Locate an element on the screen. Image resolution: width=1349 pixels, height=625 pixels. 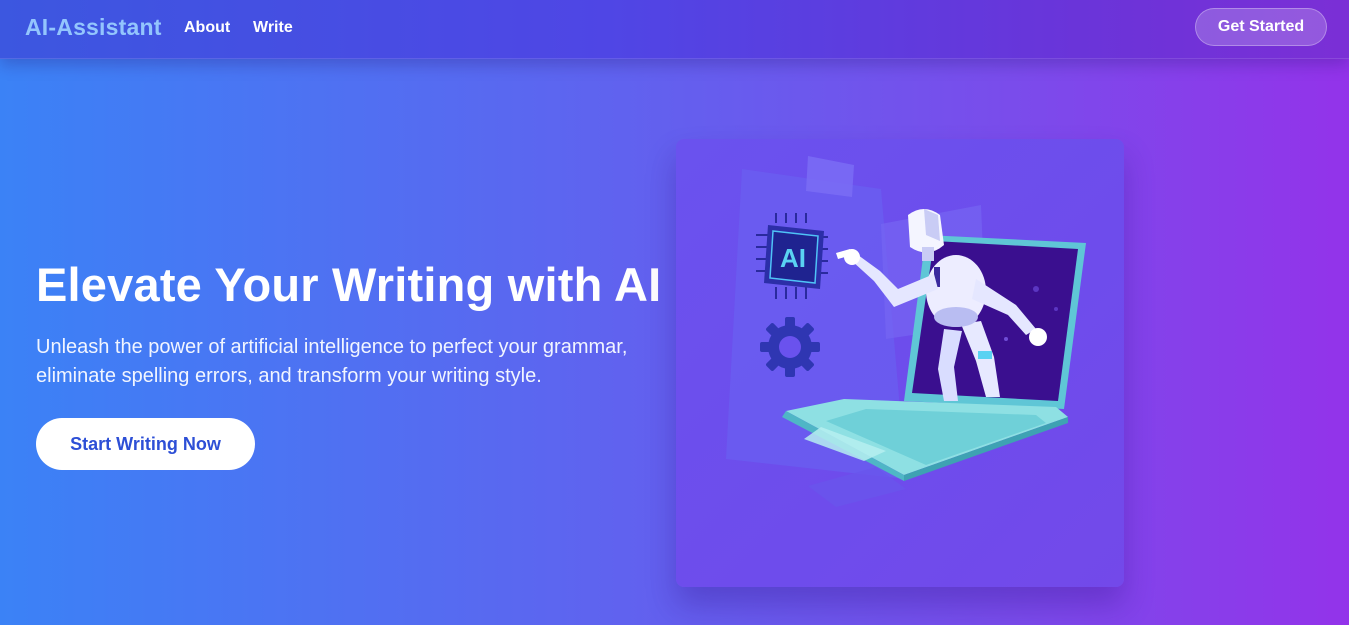
top-navbar: AI-Assistant About Write Get Started is located at coordinates (674, 29).